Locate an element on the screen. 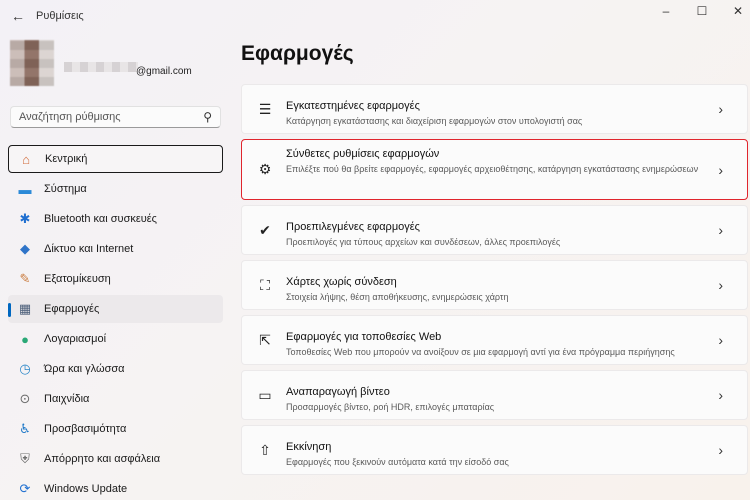  account-email: @gmail.com is located at coordinates (164, 71).